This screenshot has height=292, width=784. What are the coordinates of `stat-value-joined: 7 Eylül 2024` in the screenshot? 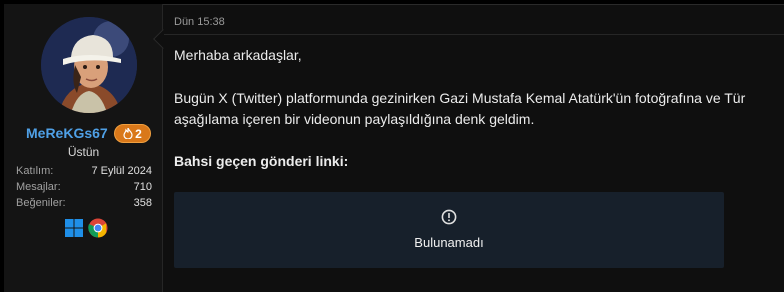 It's located at (121, 171).